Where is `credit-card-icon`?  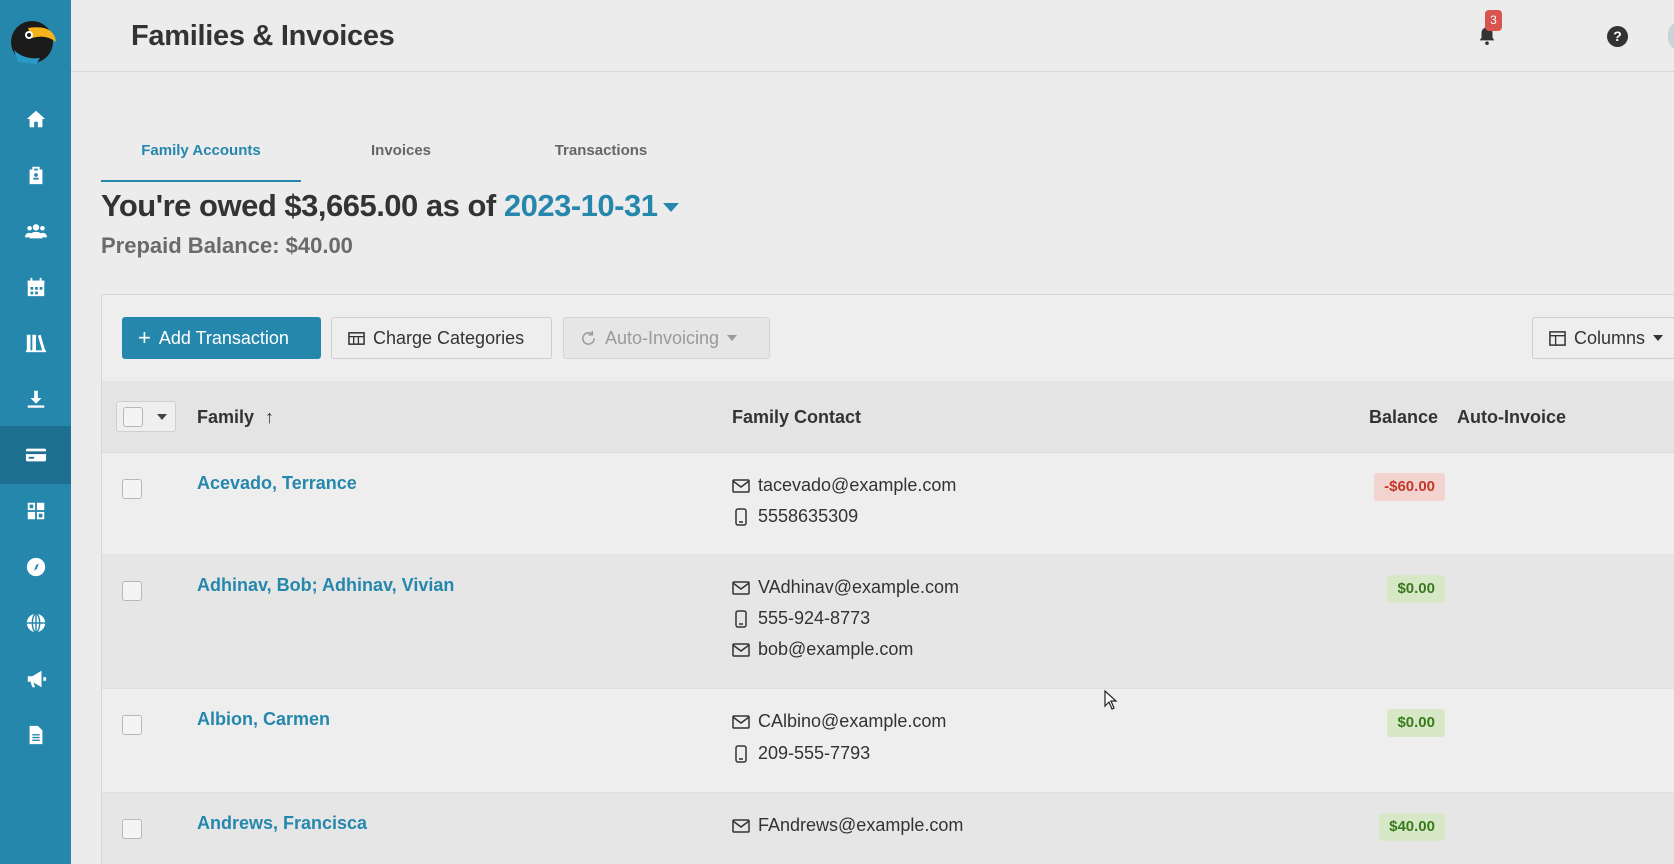 credit-card-icon is located at coordinates (35, 455).